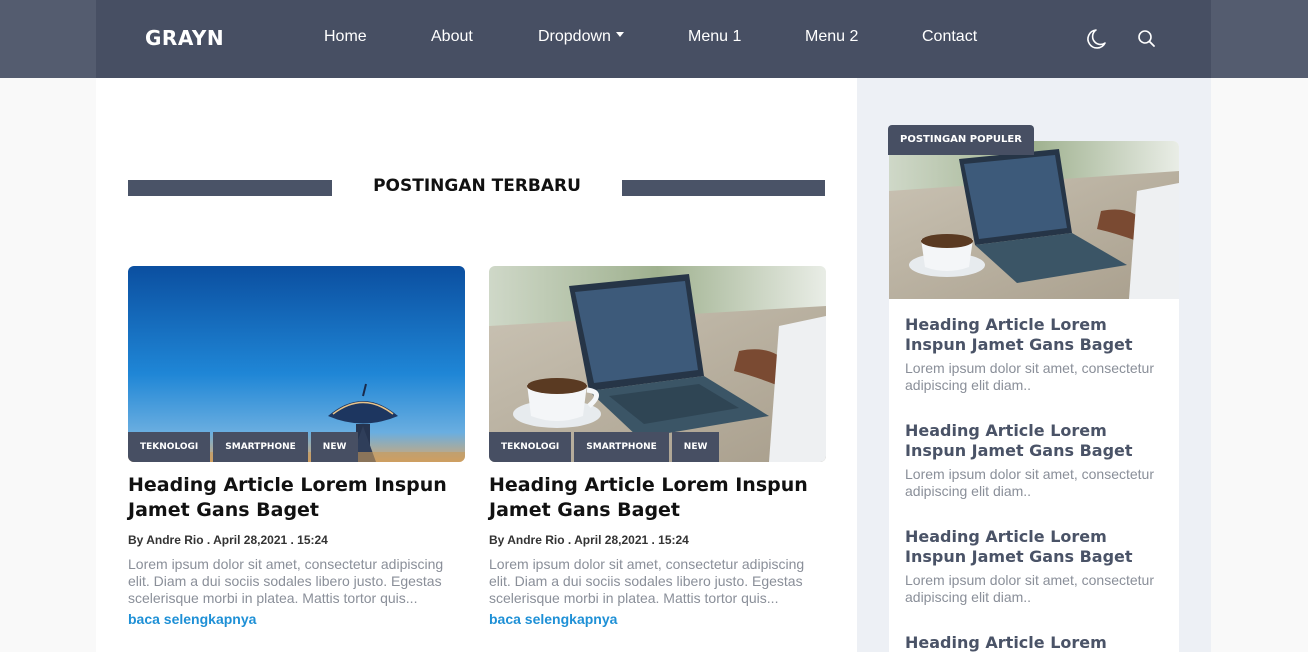  Describe the element at coordinates (961, 140) in the screenshot. I see `popular-posts-badge: POSTINGAN POPULER` at that location.